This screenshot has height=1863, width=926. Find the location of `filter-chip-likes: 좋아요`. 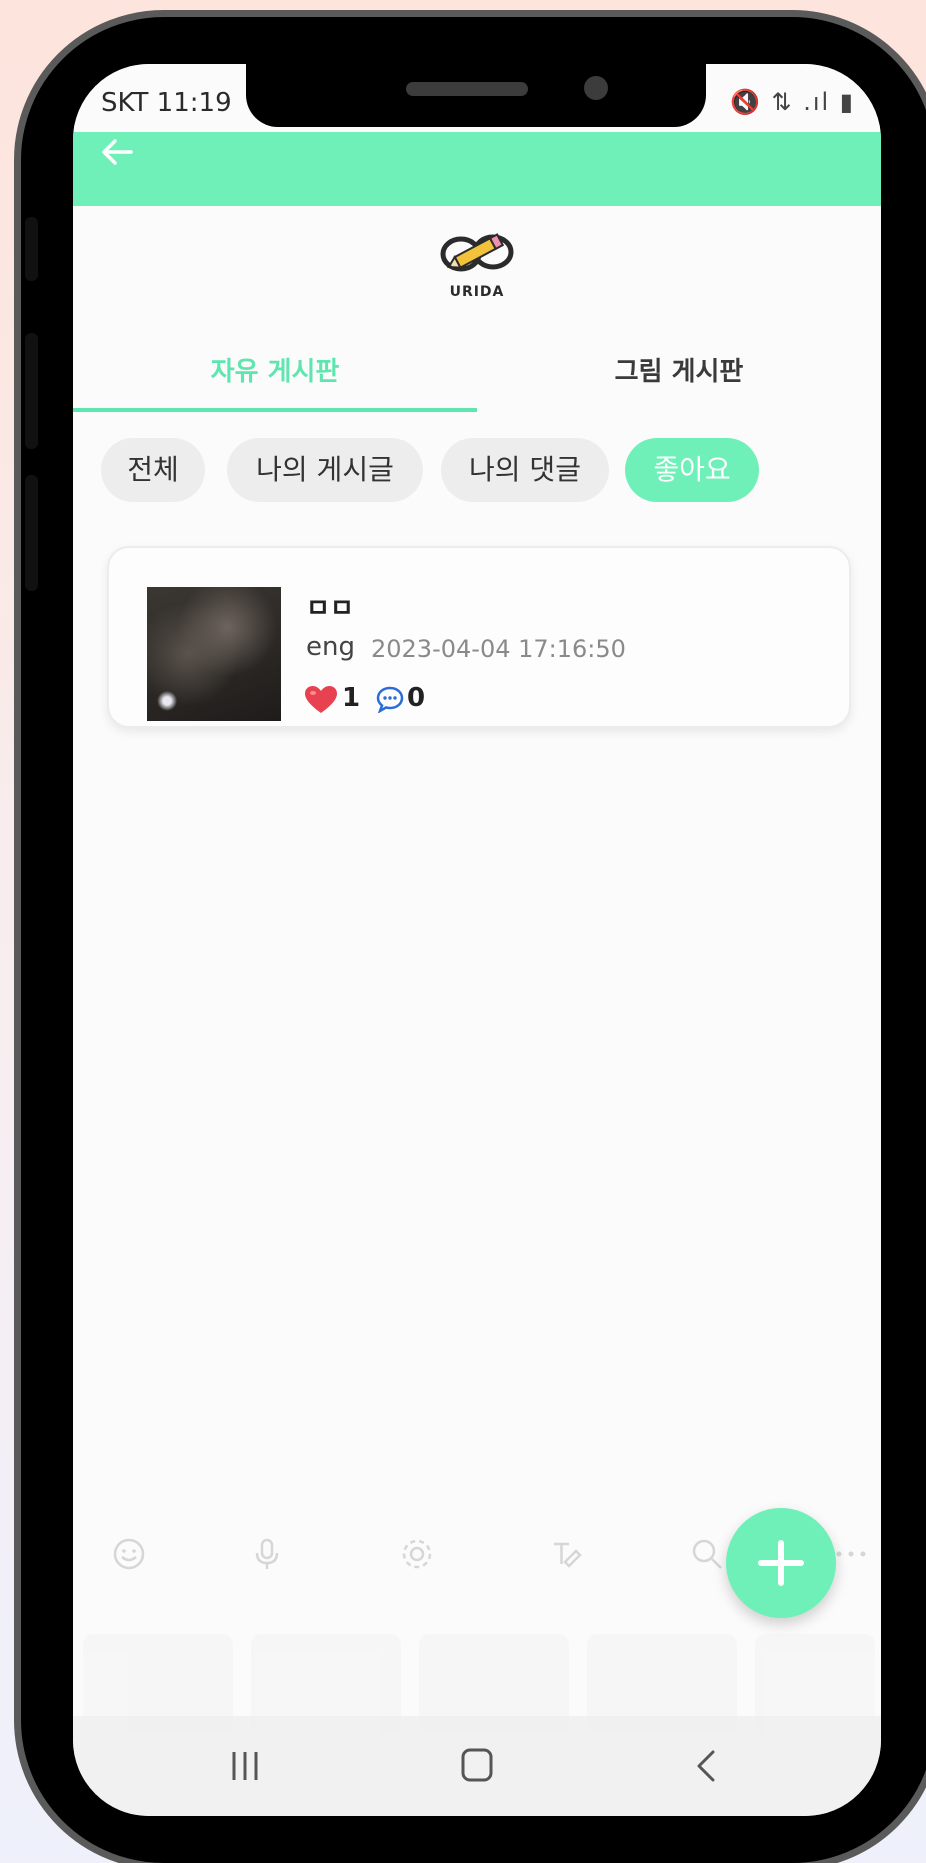

filter-chip-likes: 좋아요 is located at coordinates (692, 470).